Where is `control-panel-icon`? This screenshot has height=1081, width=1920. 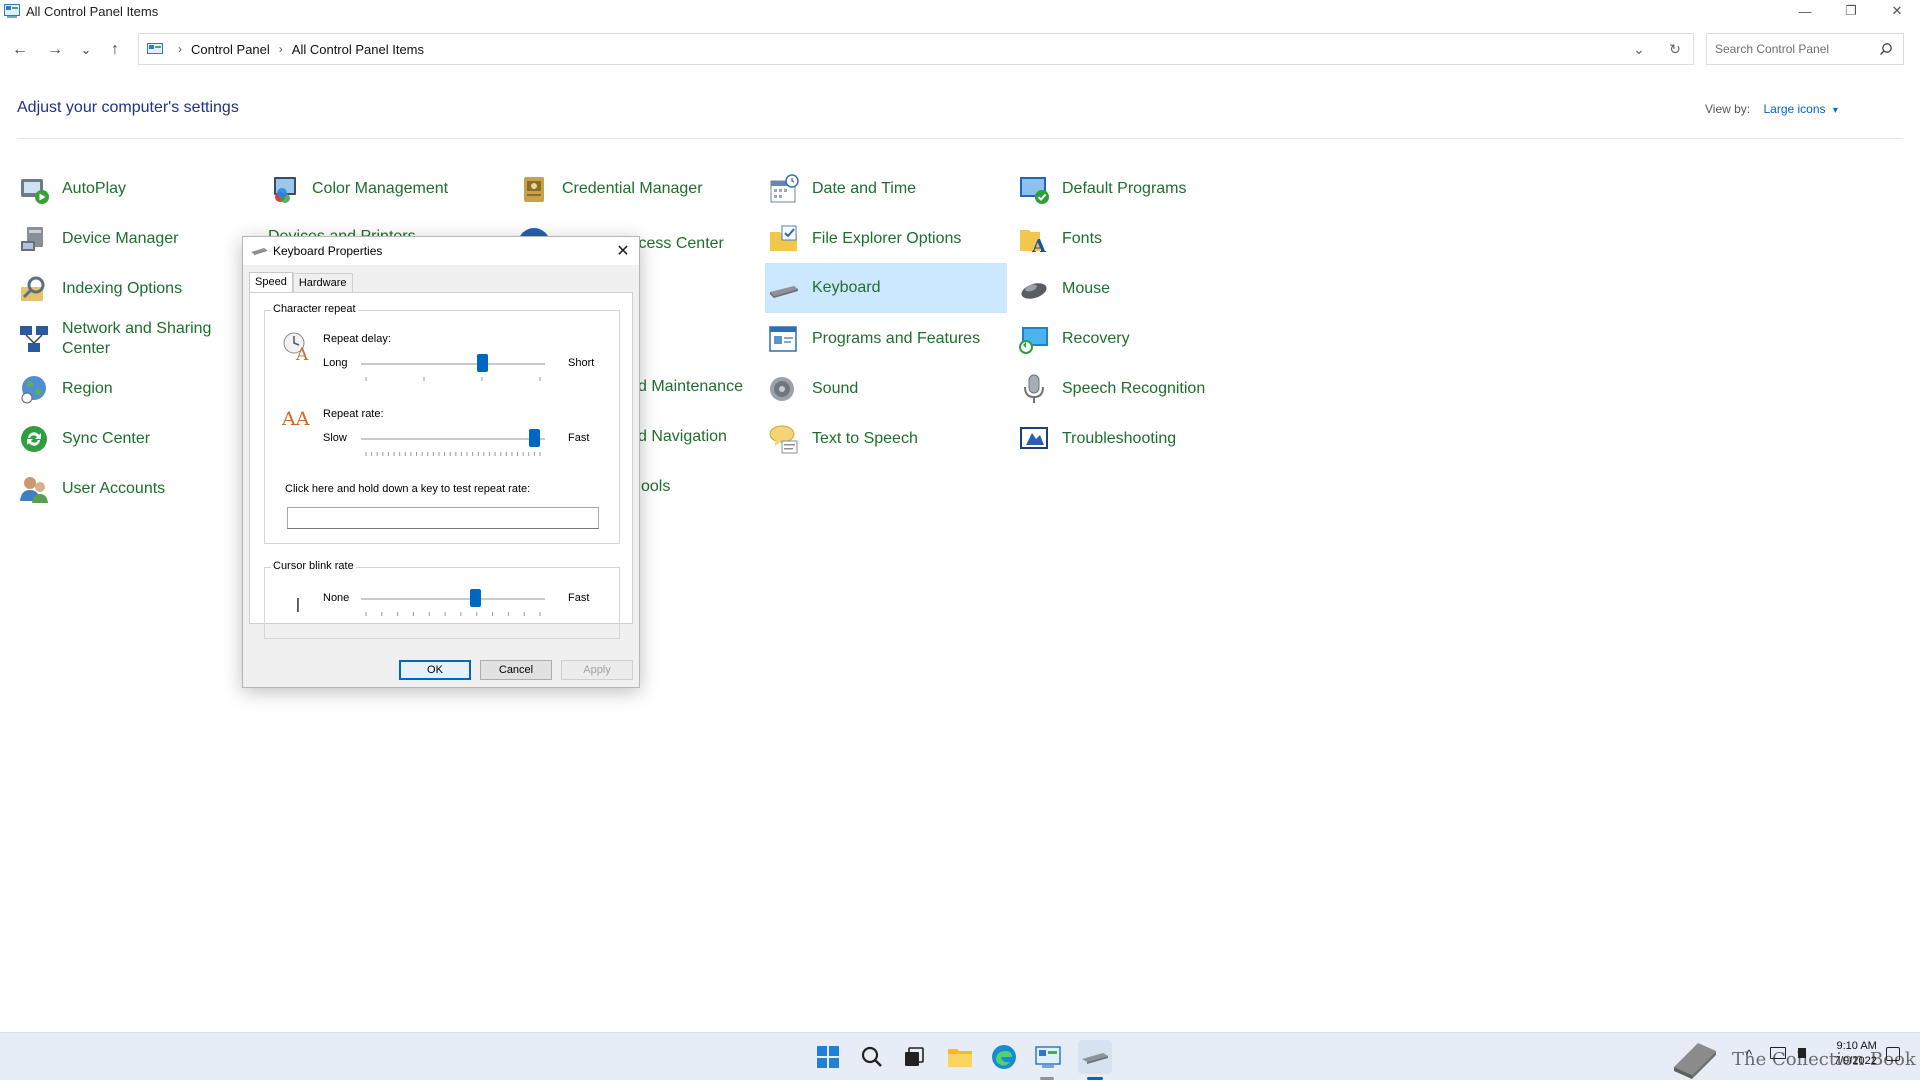
control-panel-icon is located at coordinates (1048, 1057).